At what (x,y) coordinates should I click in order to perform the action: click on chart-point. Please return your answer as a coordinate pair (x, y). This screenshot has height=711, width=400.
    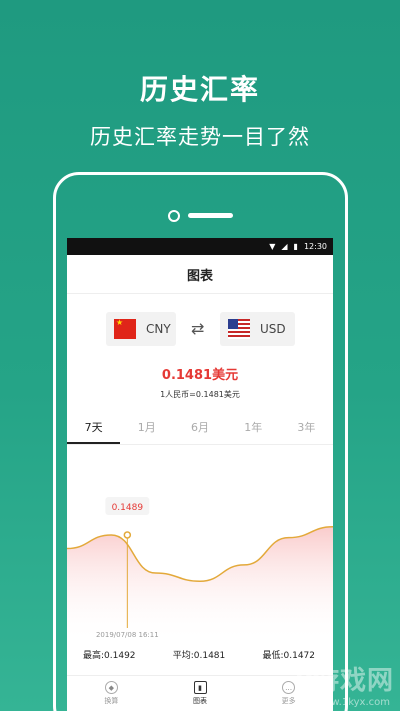
    Looking at the image, I should click on (127, 535).